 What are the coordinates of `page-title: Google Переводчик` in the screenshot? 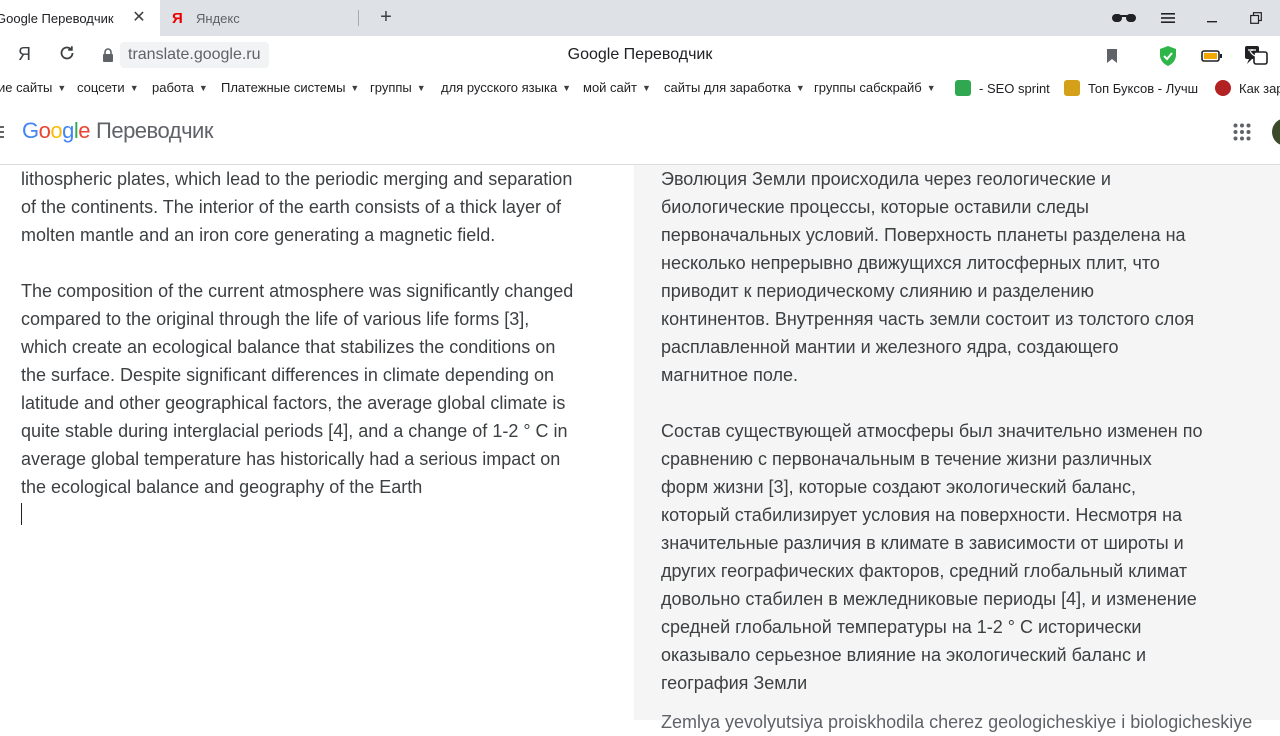 It's located at (640, 54).